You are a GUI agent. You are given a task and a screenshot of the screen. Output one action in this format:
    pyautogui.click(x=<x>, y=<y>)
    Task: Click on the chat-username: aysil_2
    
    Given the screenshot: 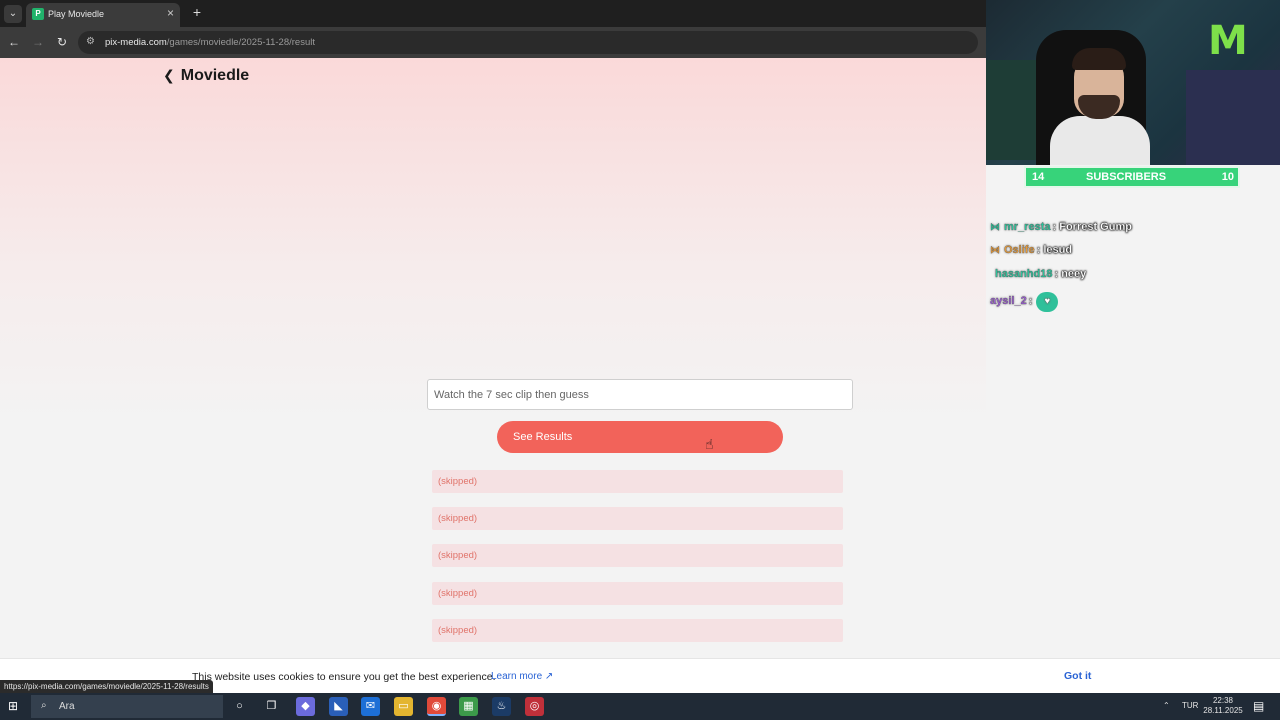 What is the action you would take?
    pyautogui.click(x=1008, y=301)
    